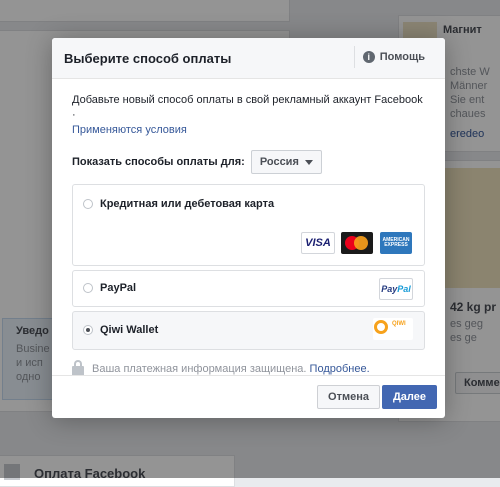 Image resolution: width=500 pixels, height=487 pixels. I want to click on visa-icon: VISA, so click(318, 243).